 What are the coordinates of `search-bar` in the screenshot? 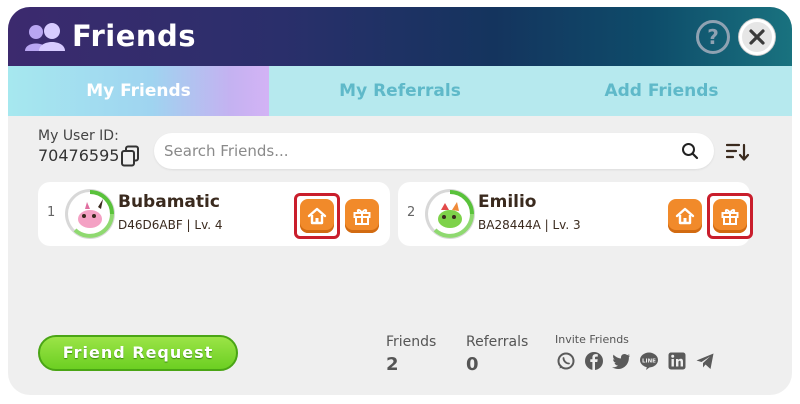 It's located at (434, 151).